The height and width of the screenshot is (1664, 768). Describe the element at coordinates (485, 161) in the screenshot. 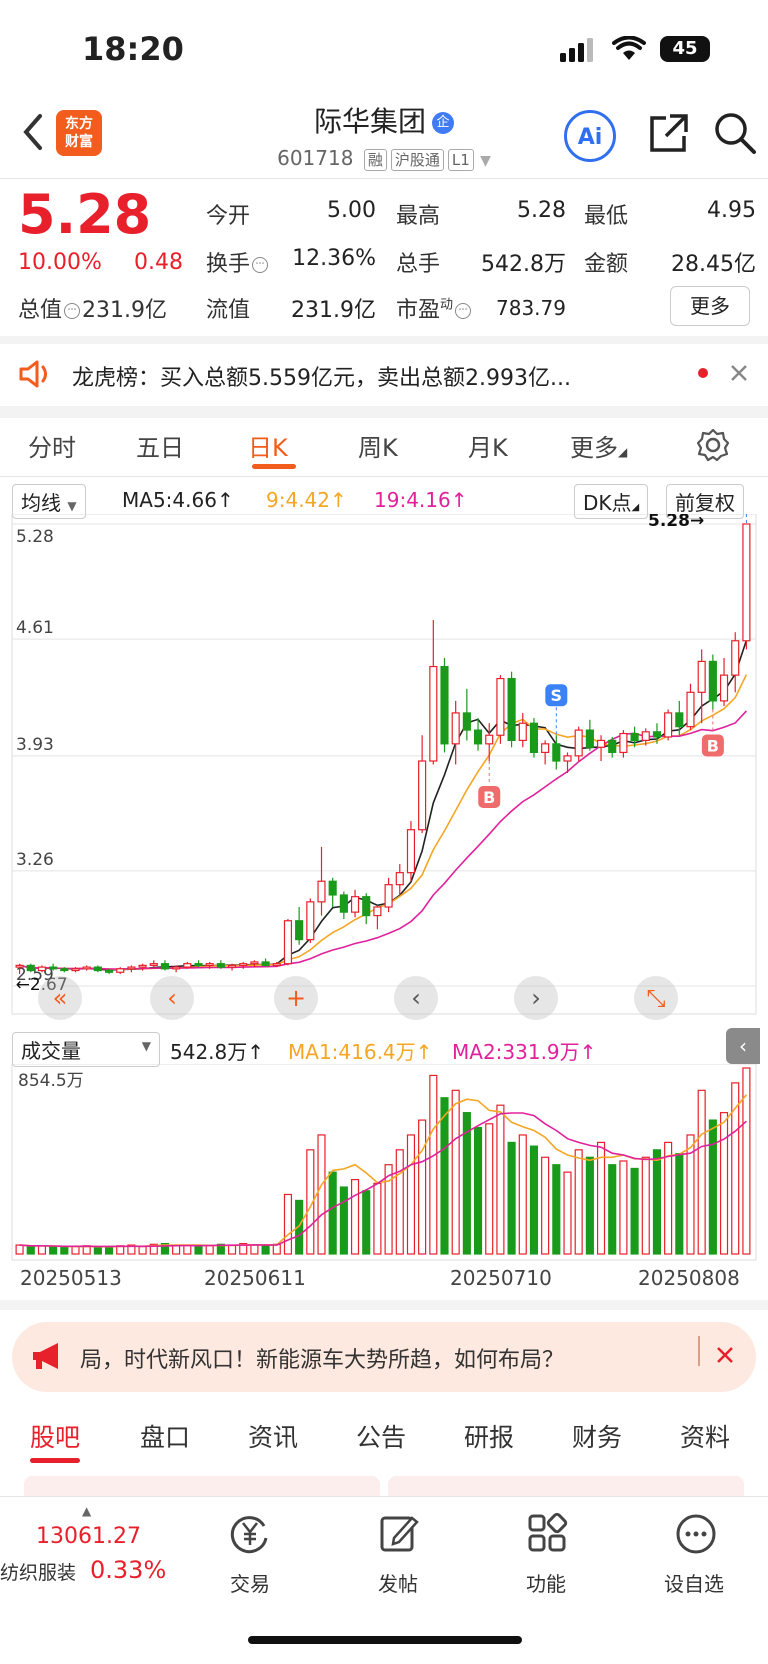

I see `chevron-down-icon: ▼` at that location.